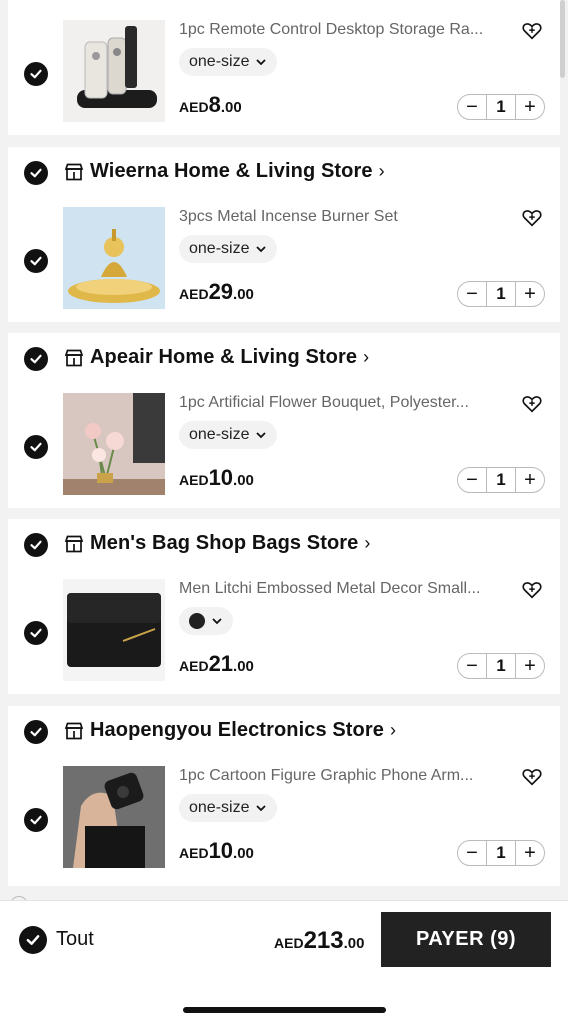 Image resolution: width=568 pixels, height=1025 pixels. Describe the element at coordinates (562, 39) in the screenshot. I see `scrollbar` at that location.